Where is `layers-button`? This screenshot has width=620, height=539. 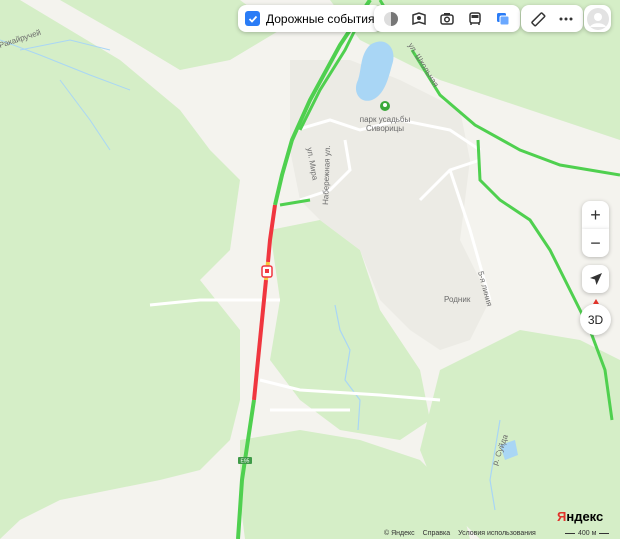
layers-button is located at coordinates (503, 18).